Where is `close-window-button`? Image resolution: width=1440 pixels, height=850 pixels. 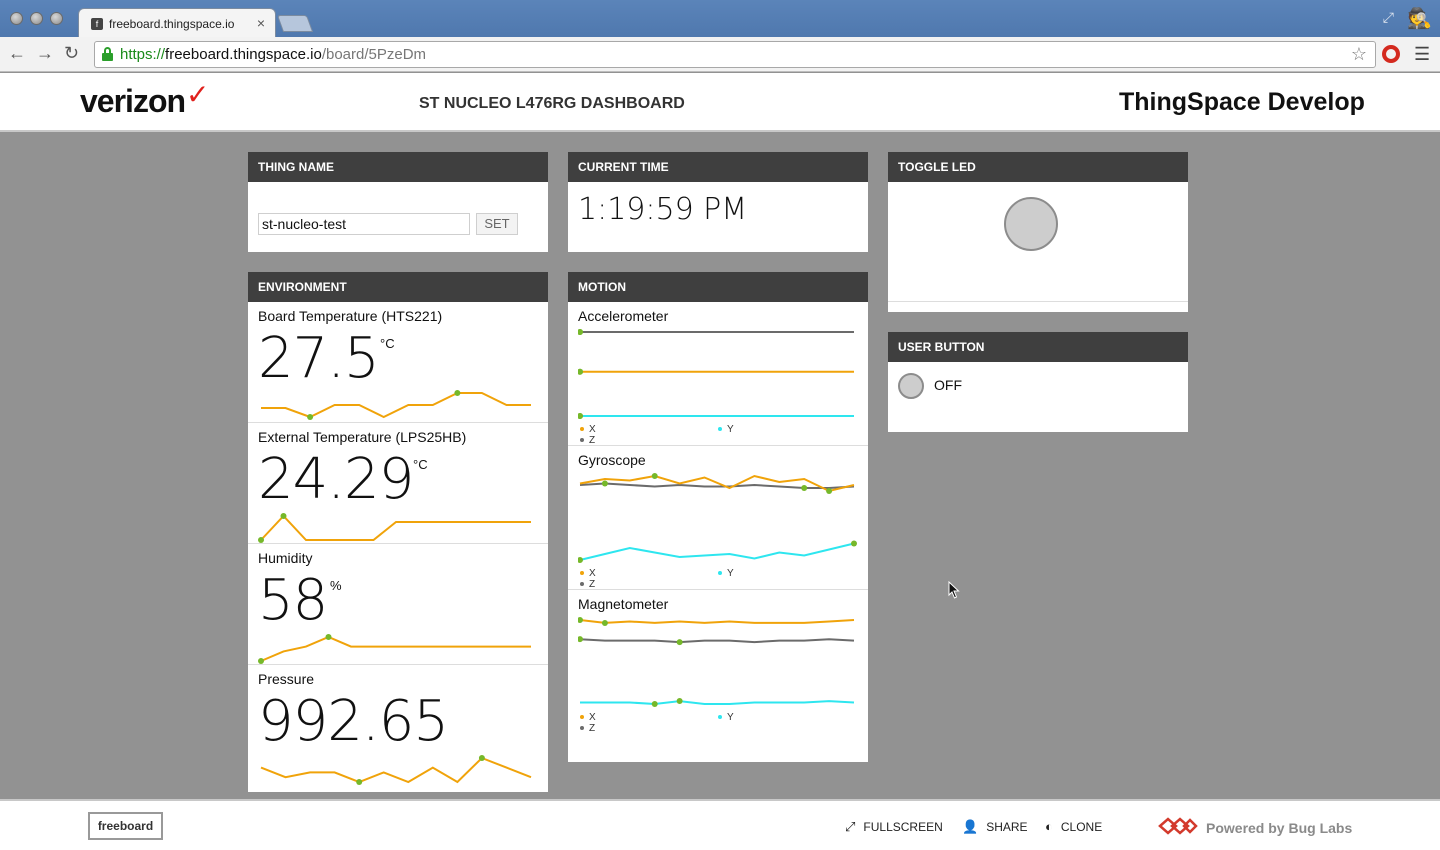 close-window-button is located at coordinates (16, 18).